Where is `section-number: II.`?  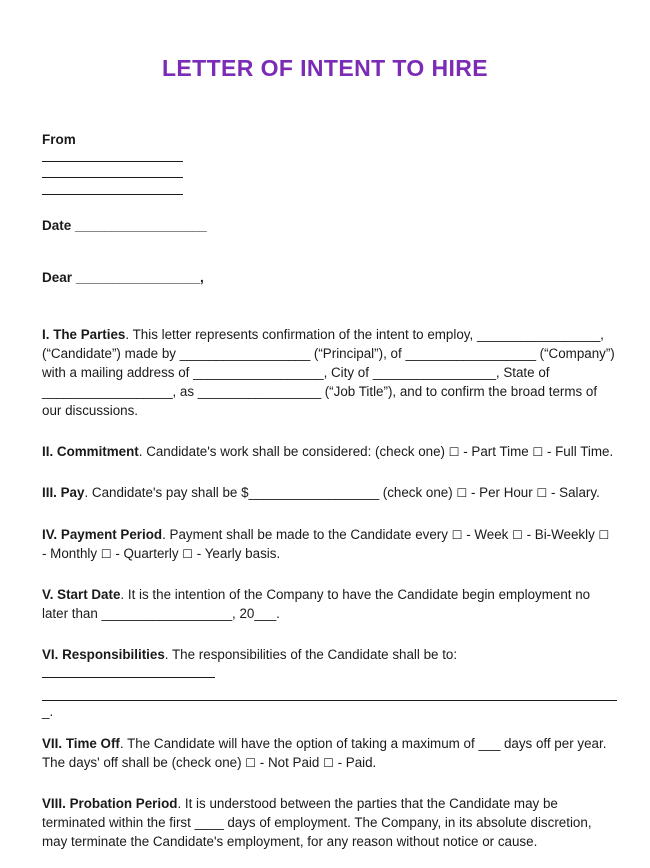
section-number: II. is located at coordinates (48, 452).